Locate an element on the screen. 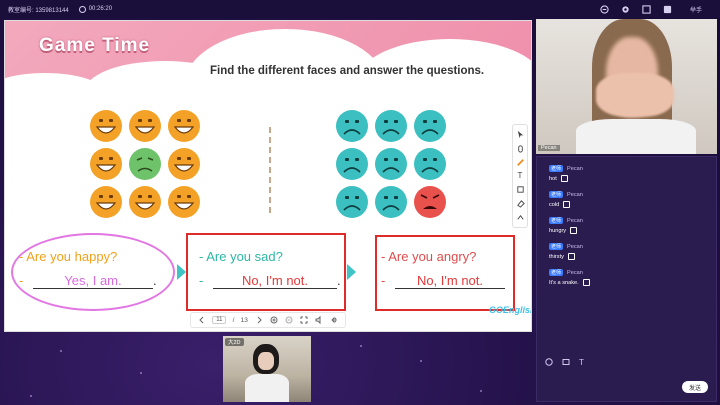 The height and width of the screenshot is (405, 720). student-name-tag: 大2D is located at coordinates (234, 342).